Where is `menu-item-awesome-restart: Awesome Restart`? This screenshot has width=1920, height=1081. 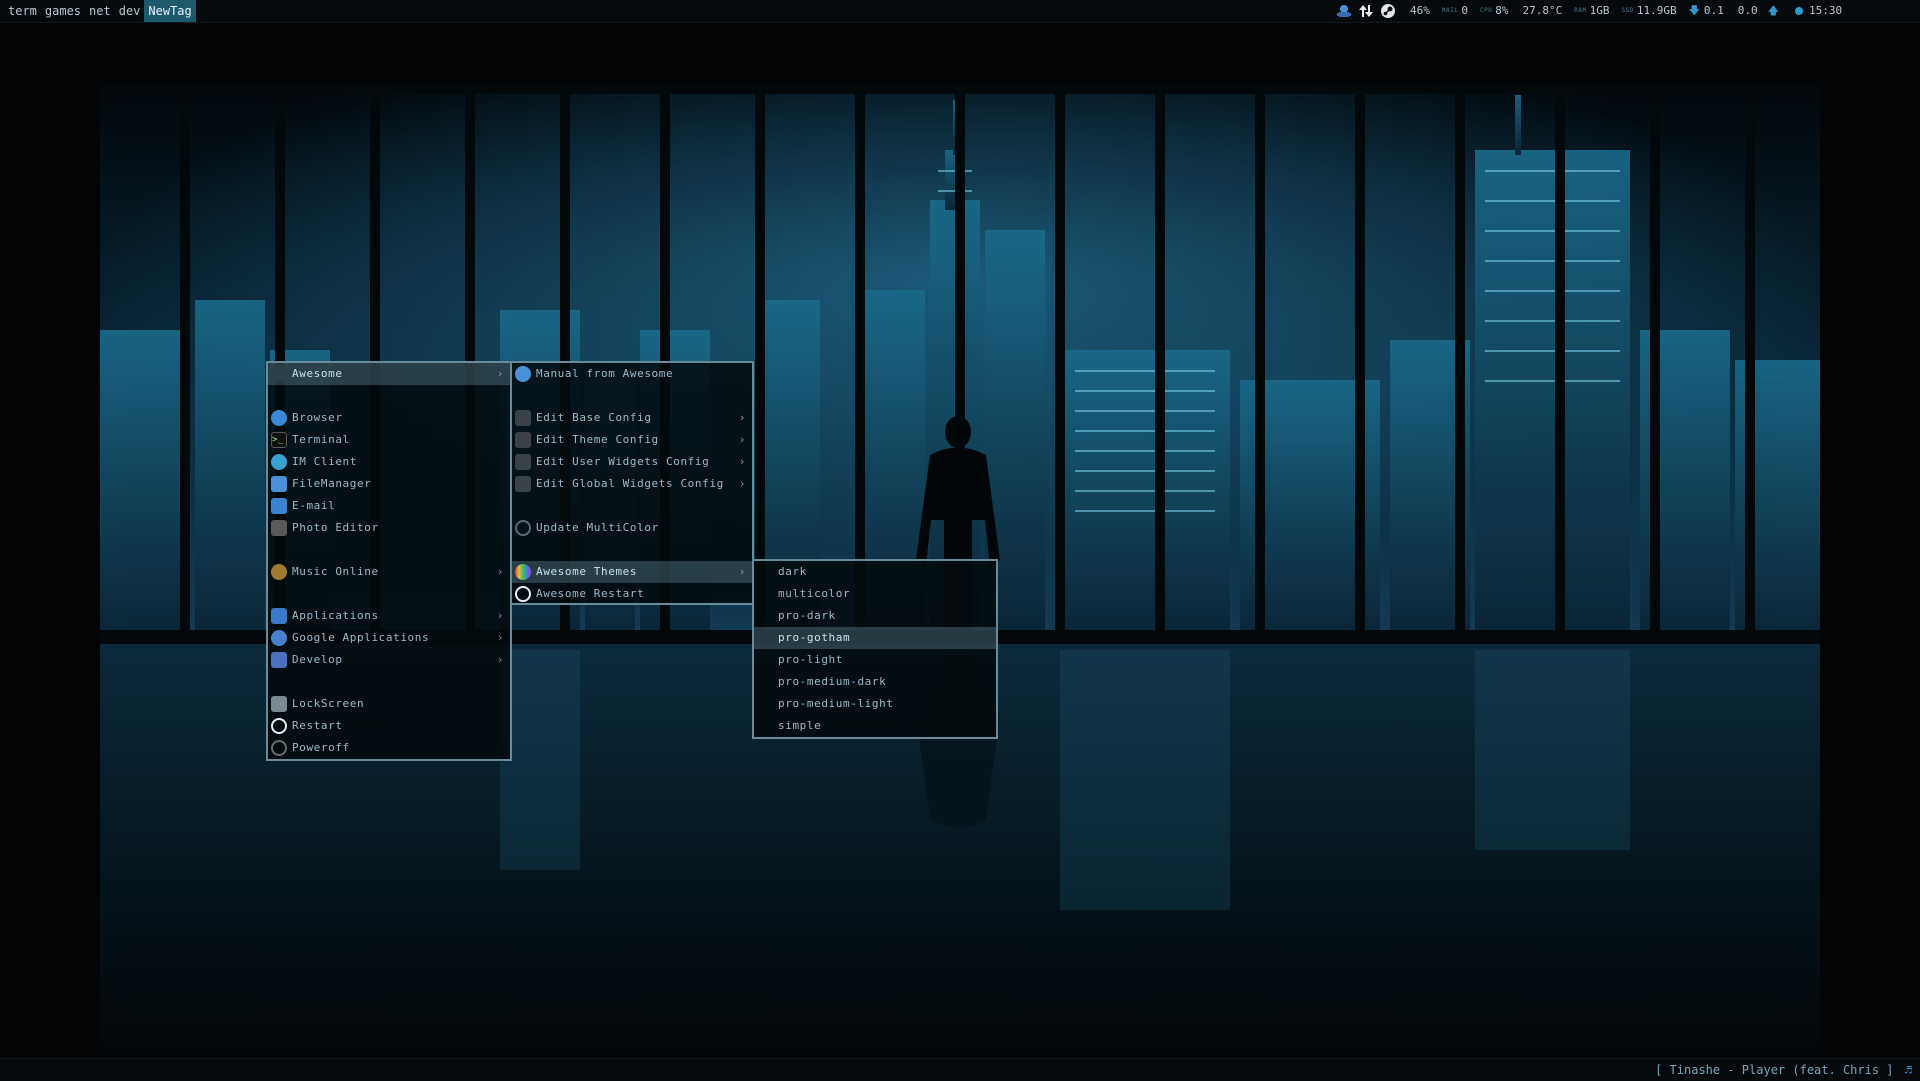
menu-item-awesome-restart: Awesome Restart is located at coordinates (632, 594).